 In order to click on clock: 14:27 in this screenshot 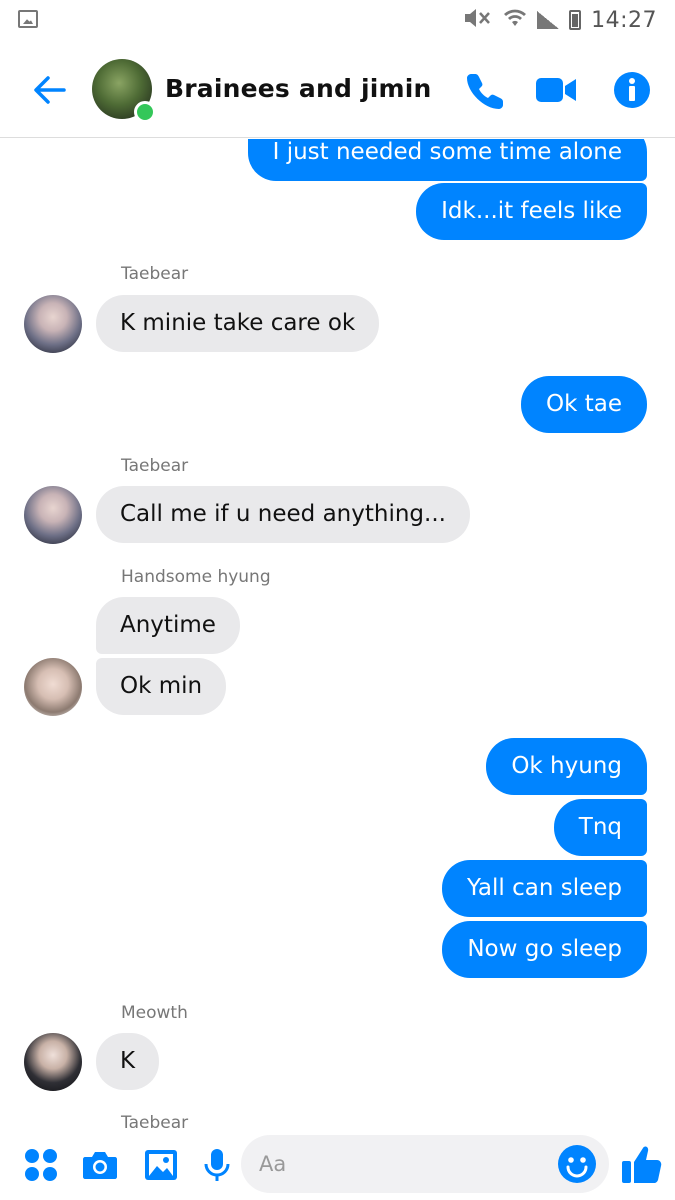, I will do `click(624, 20)`.